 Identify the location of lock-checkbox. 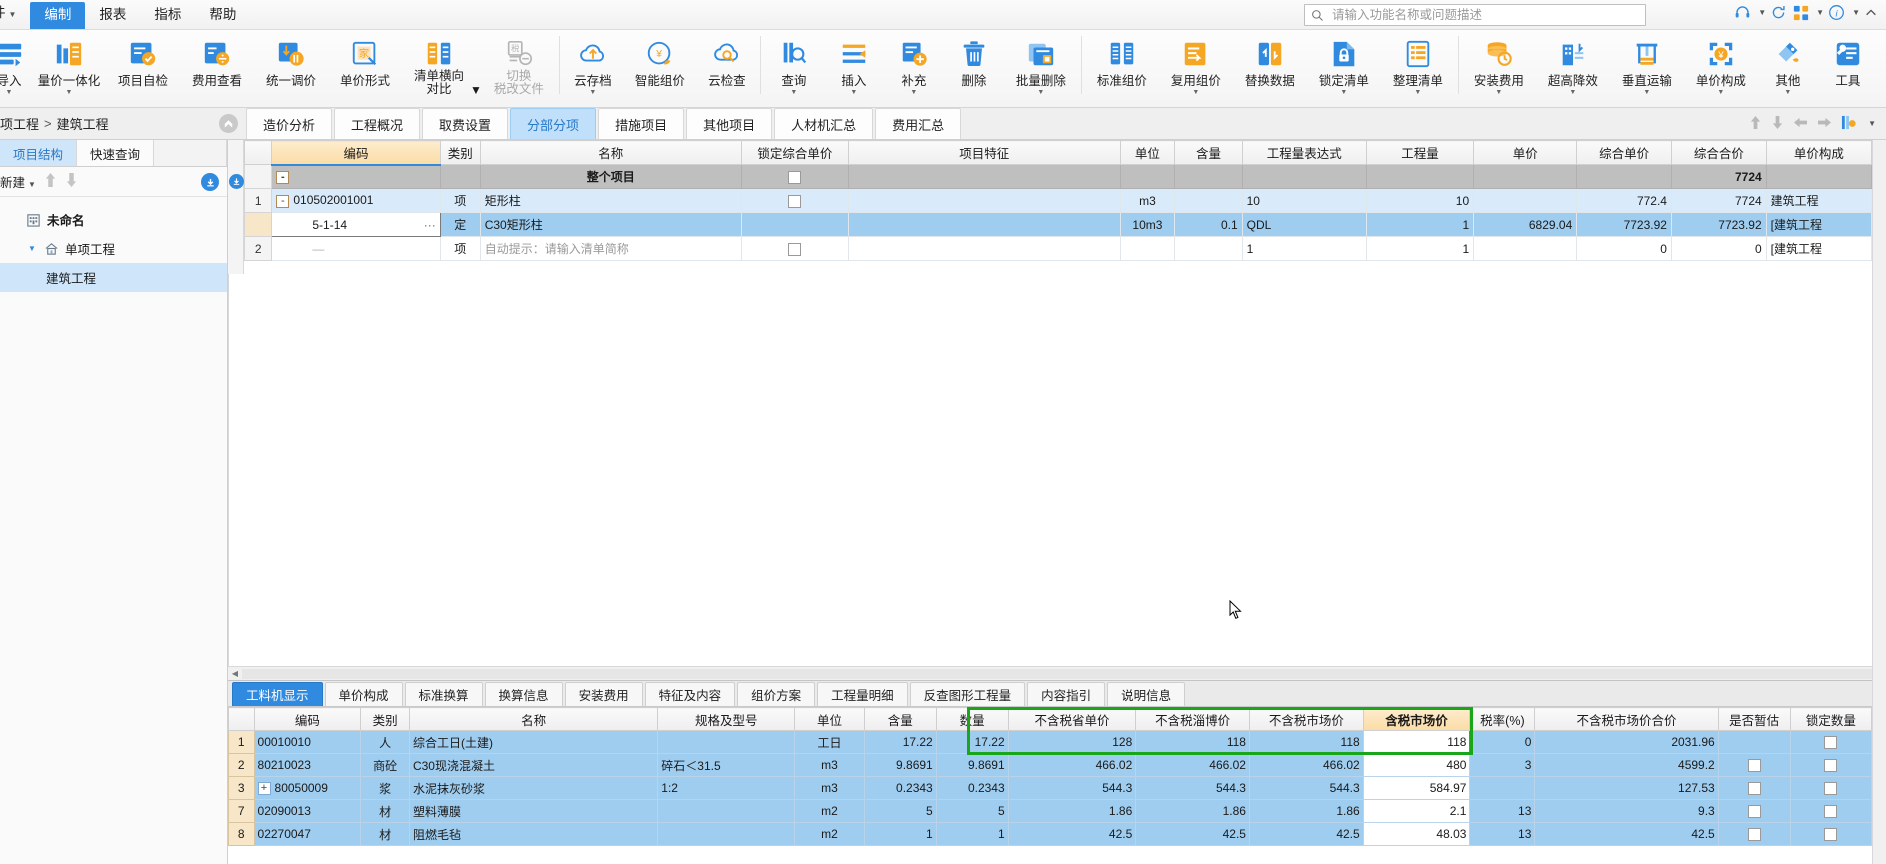
(795, 177).